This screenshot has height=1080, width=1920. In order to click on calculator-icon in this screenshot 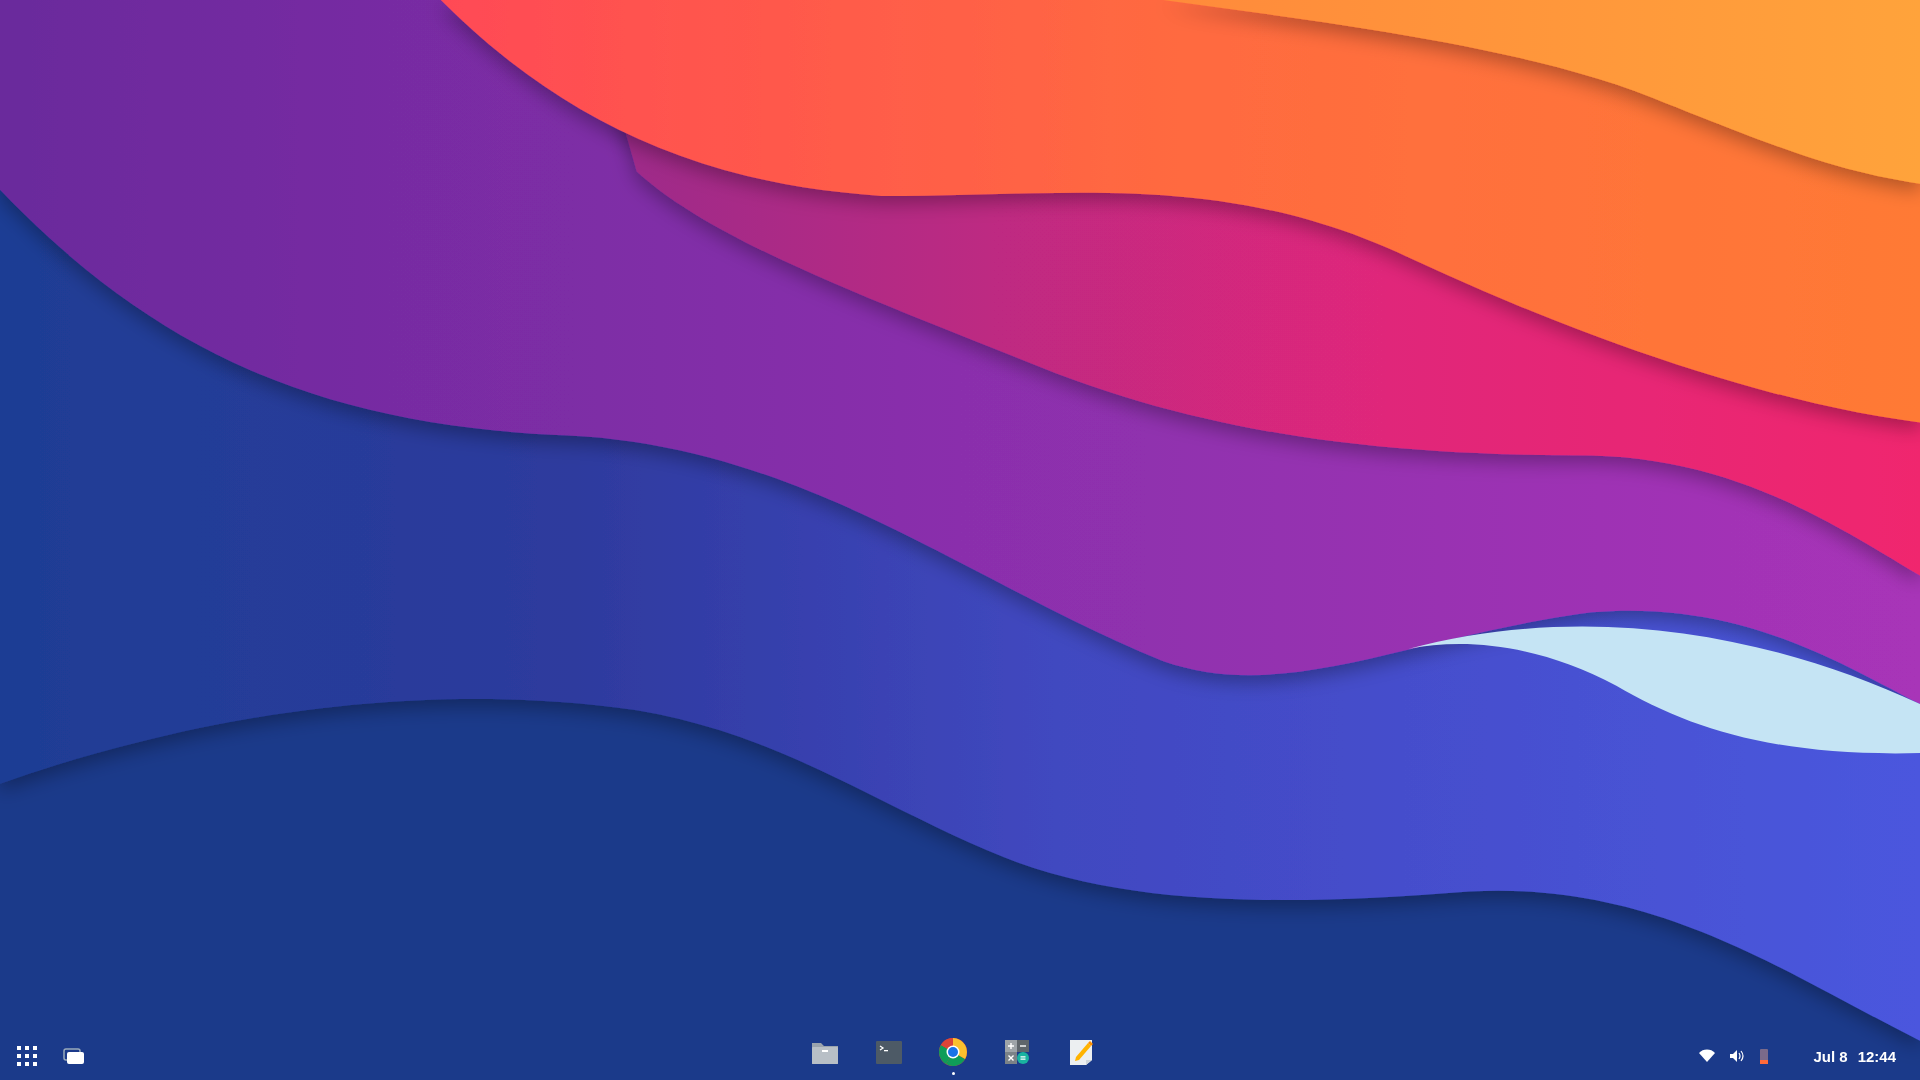, I will do `click(1017, 1052)`.